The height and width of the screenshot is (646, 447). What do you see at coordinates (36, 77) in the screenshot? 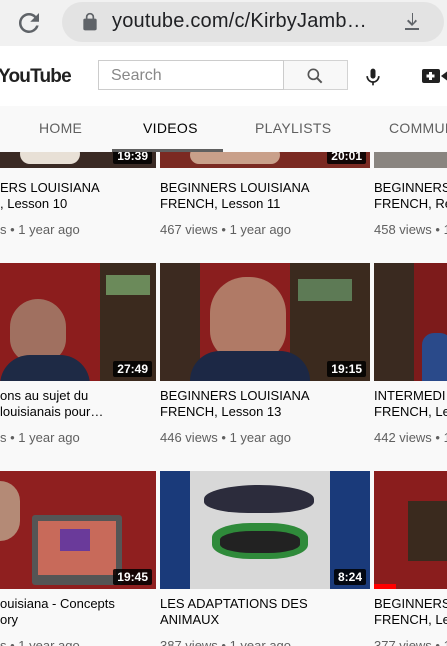
I see `youtube-logo: YouTube` at bounding box center [36, 77].